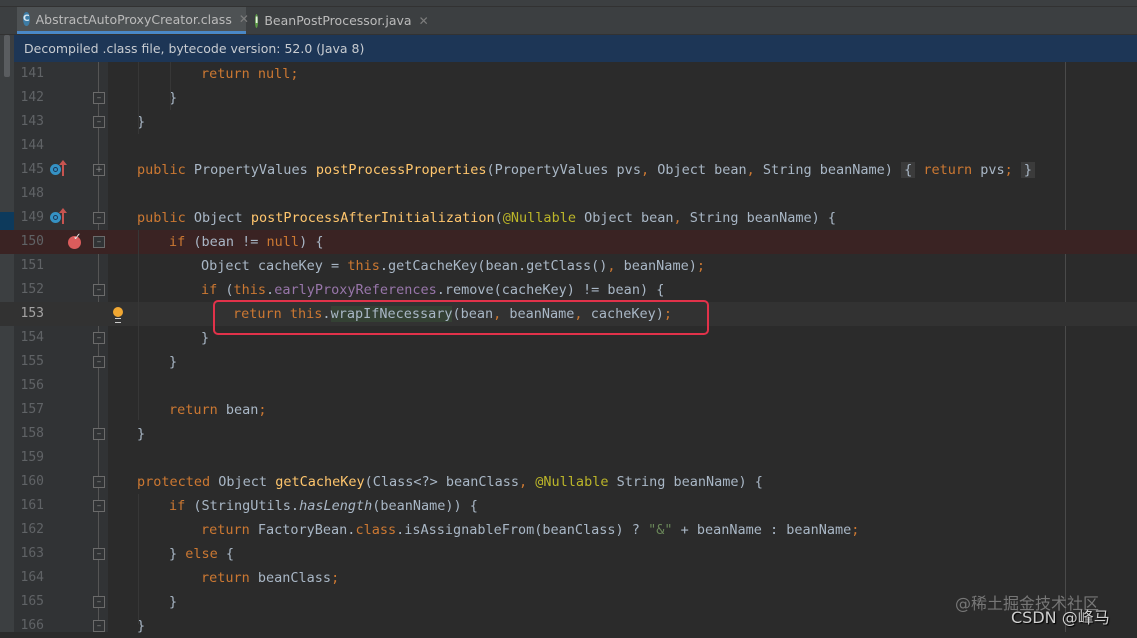 The width and height of the screenshot is (1137, 638). Describe the element at coordinates (568, 146) in the screenshot. I see `code-line: 144` at that location.